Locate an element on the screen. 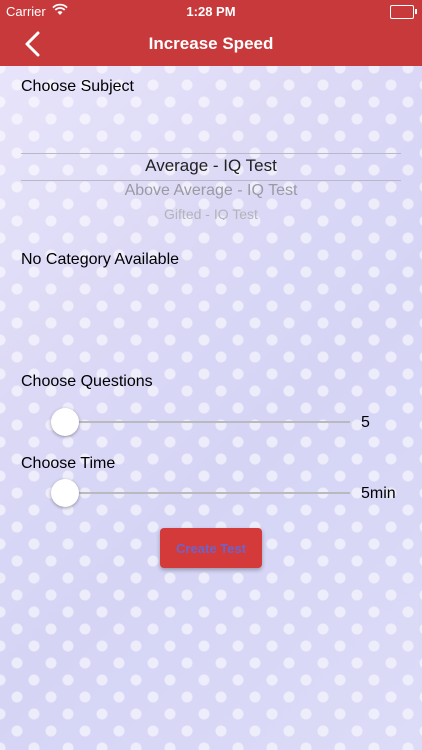 The height and width of the screenshot is (750, 422). status-time: 1:28 PM is located at coordinates (211, 11).